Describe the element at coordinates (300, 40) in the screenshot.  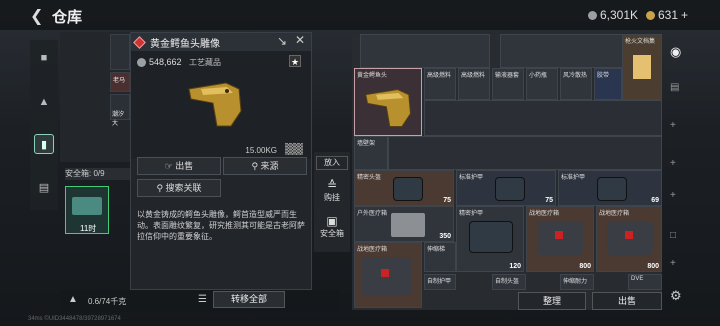
I see `close-icon: ✕` at that location.